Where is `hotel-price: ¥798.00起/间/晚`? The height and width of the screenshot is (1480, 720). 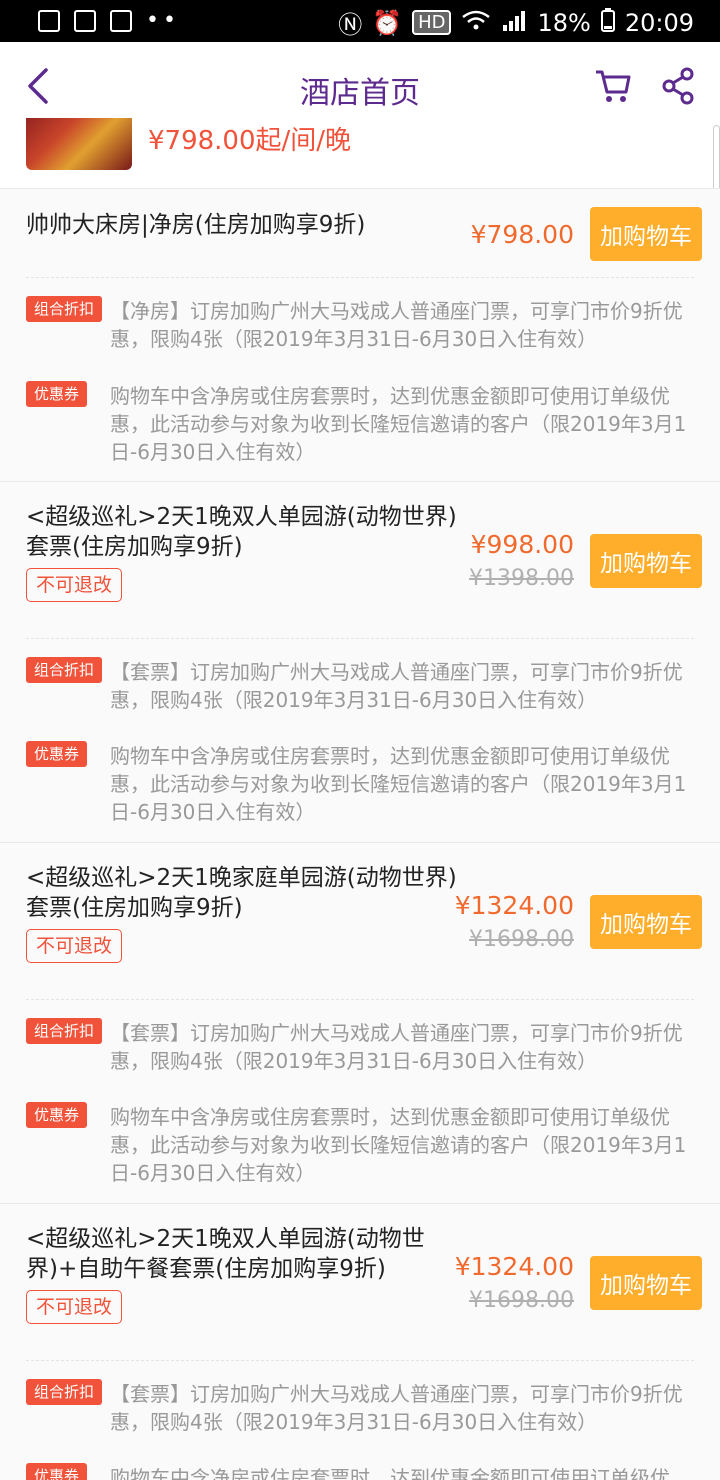 hotel-price: ¥798.00起/间/晚 is located at coordinates (250, 141).